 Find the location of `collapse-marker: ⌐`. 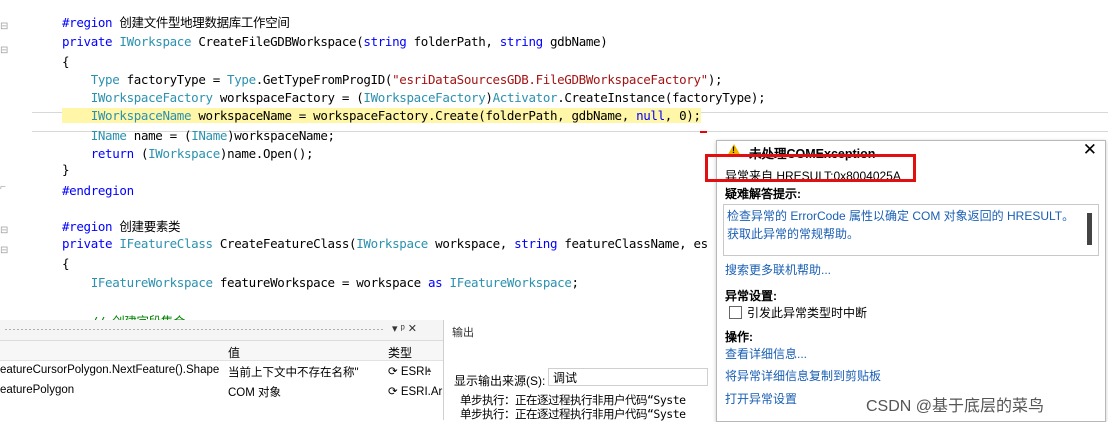

collapse-marker: ⌐ is located at coordinates (4, 188).